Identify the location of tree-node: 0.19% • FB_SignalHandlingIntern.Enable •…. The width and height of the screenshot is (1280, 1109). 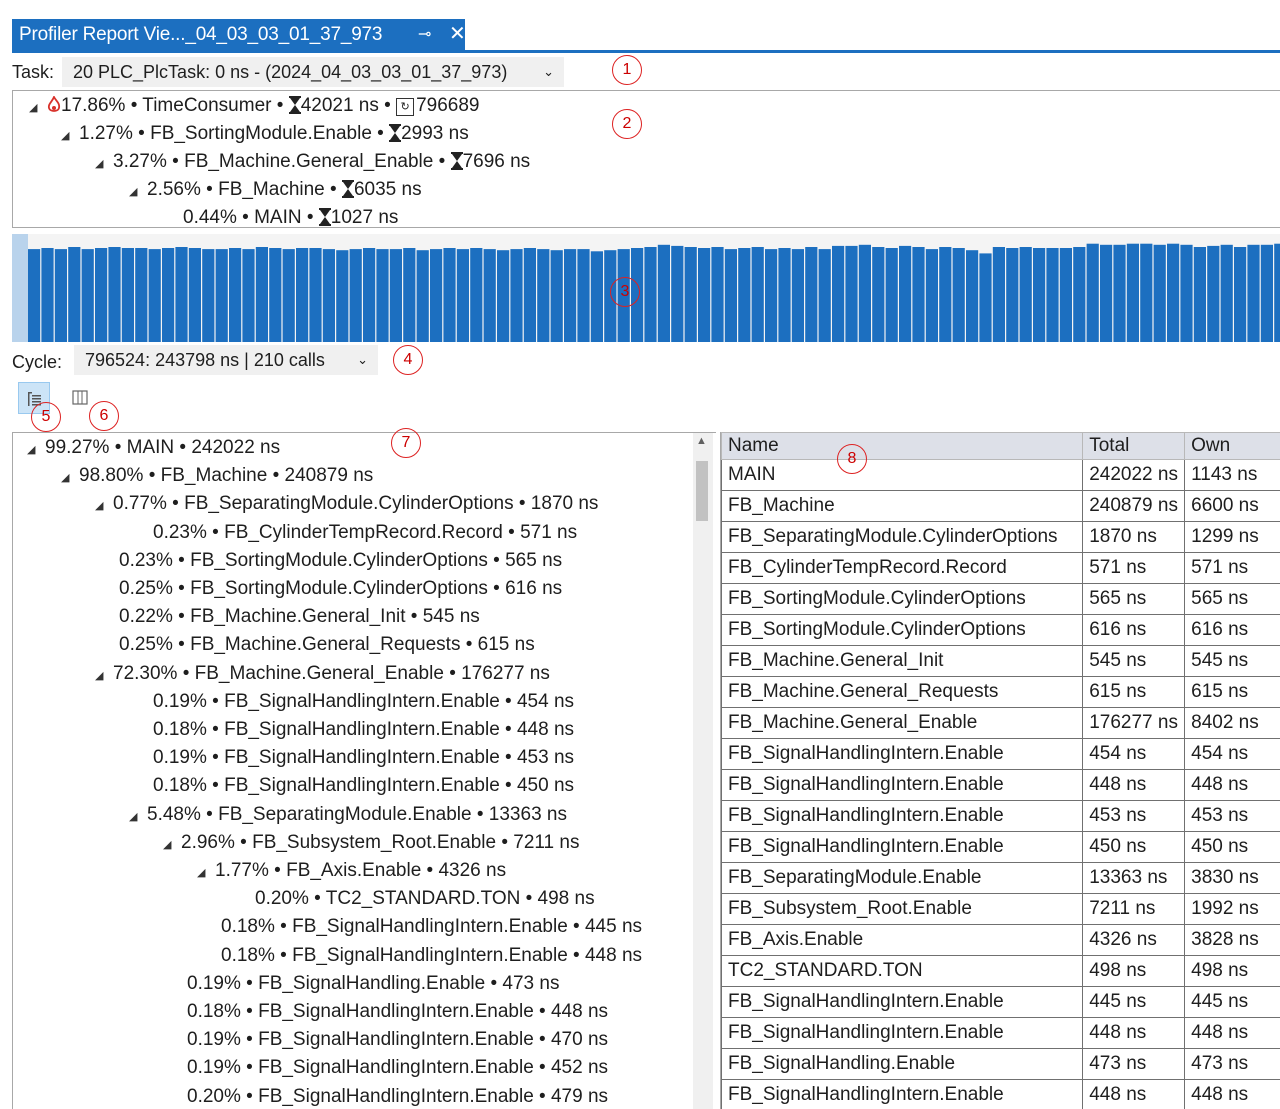
(363, 702).